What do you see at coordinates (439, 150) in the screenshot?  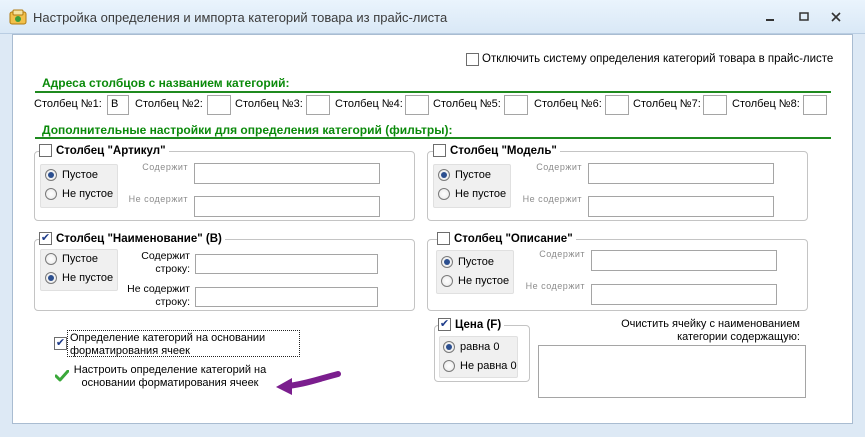 I see `model-checkbox` at bounding box center [439, 150].